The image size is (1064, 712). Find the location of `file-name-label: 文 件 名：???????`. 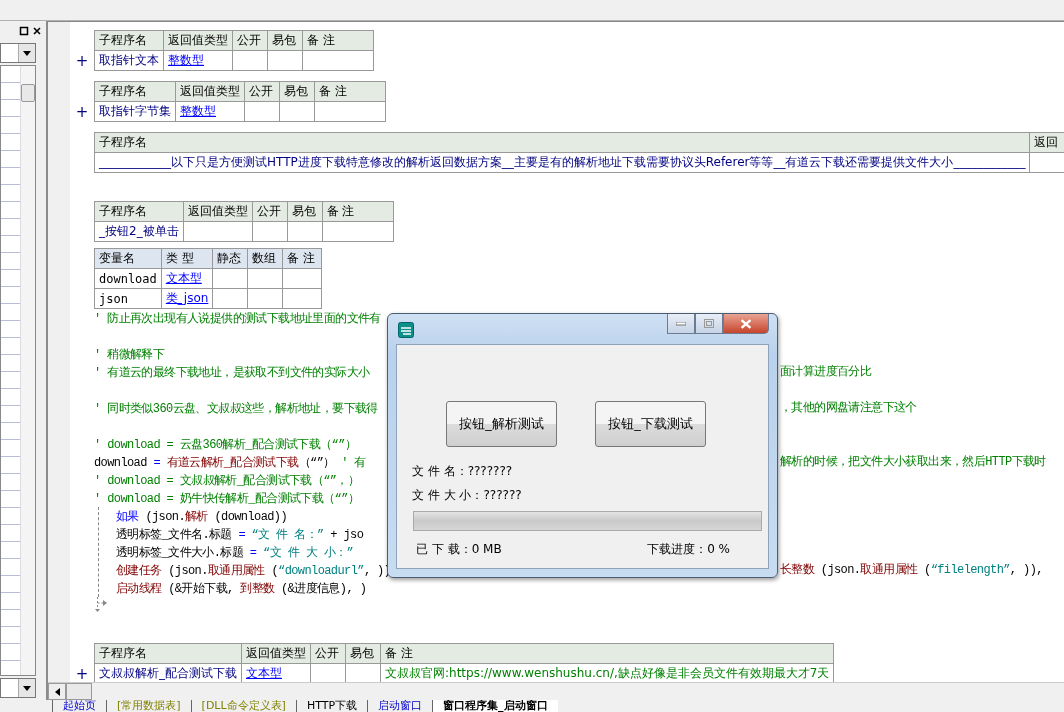

file-name-label: 文 件 名：??????? is located at coordinates (463, 471).